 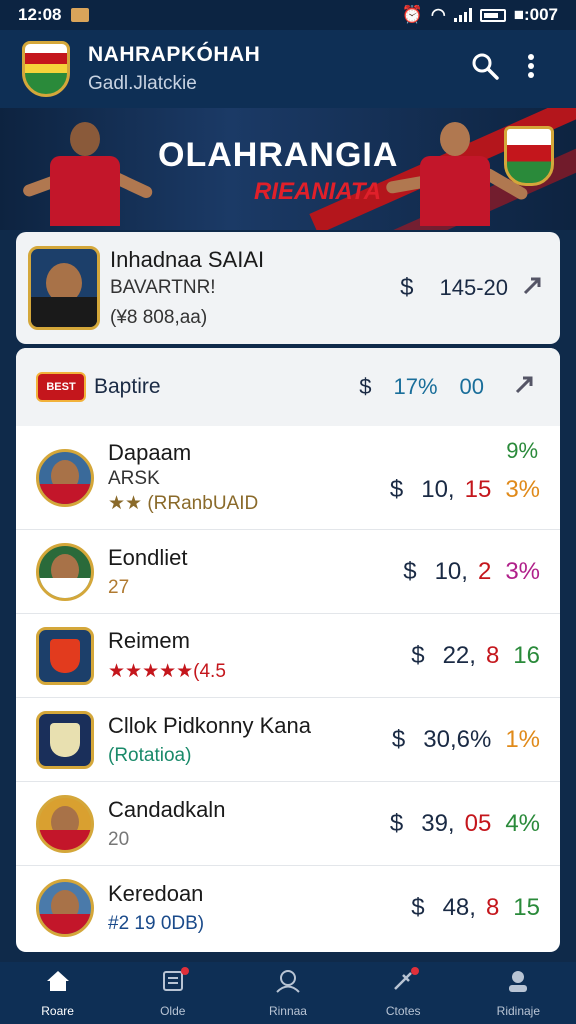 I want to click on section-price-a: 17%, so click(x=415, y=386).